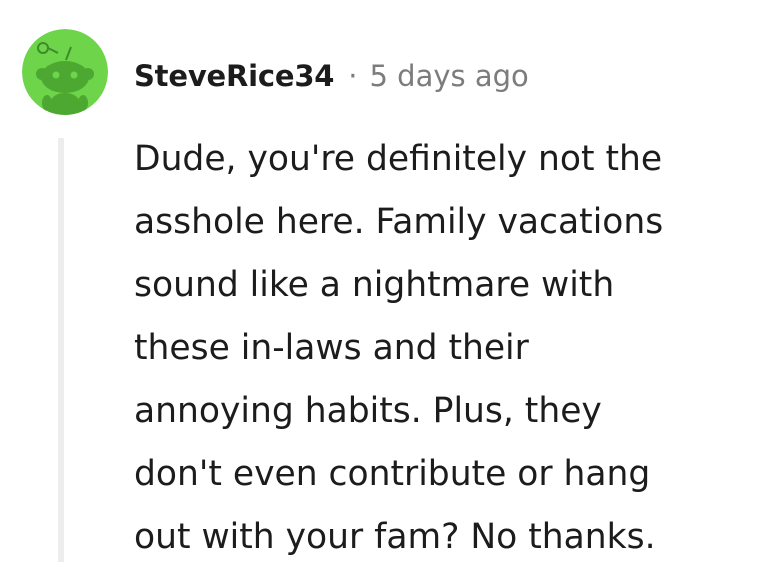  Describe the element at coordinates (234, 76) in the screenshot. I see `author-username: SteveRice34` at that location.